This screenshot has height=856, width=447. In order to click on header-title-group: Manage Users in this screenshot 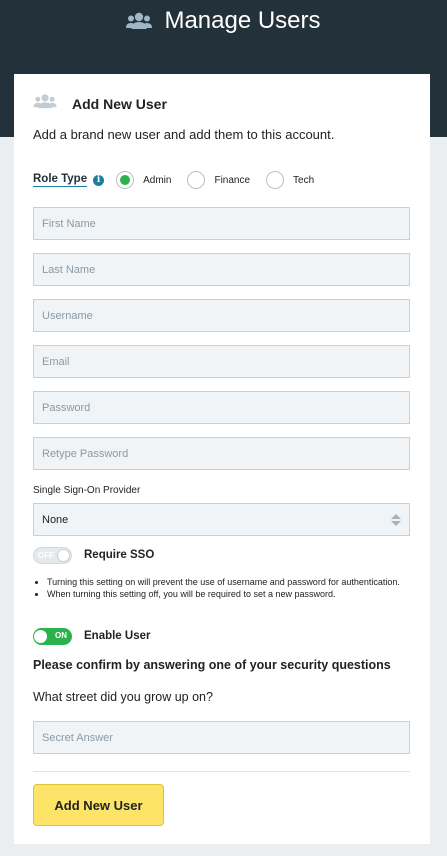, I will do `click(223, 21)`.